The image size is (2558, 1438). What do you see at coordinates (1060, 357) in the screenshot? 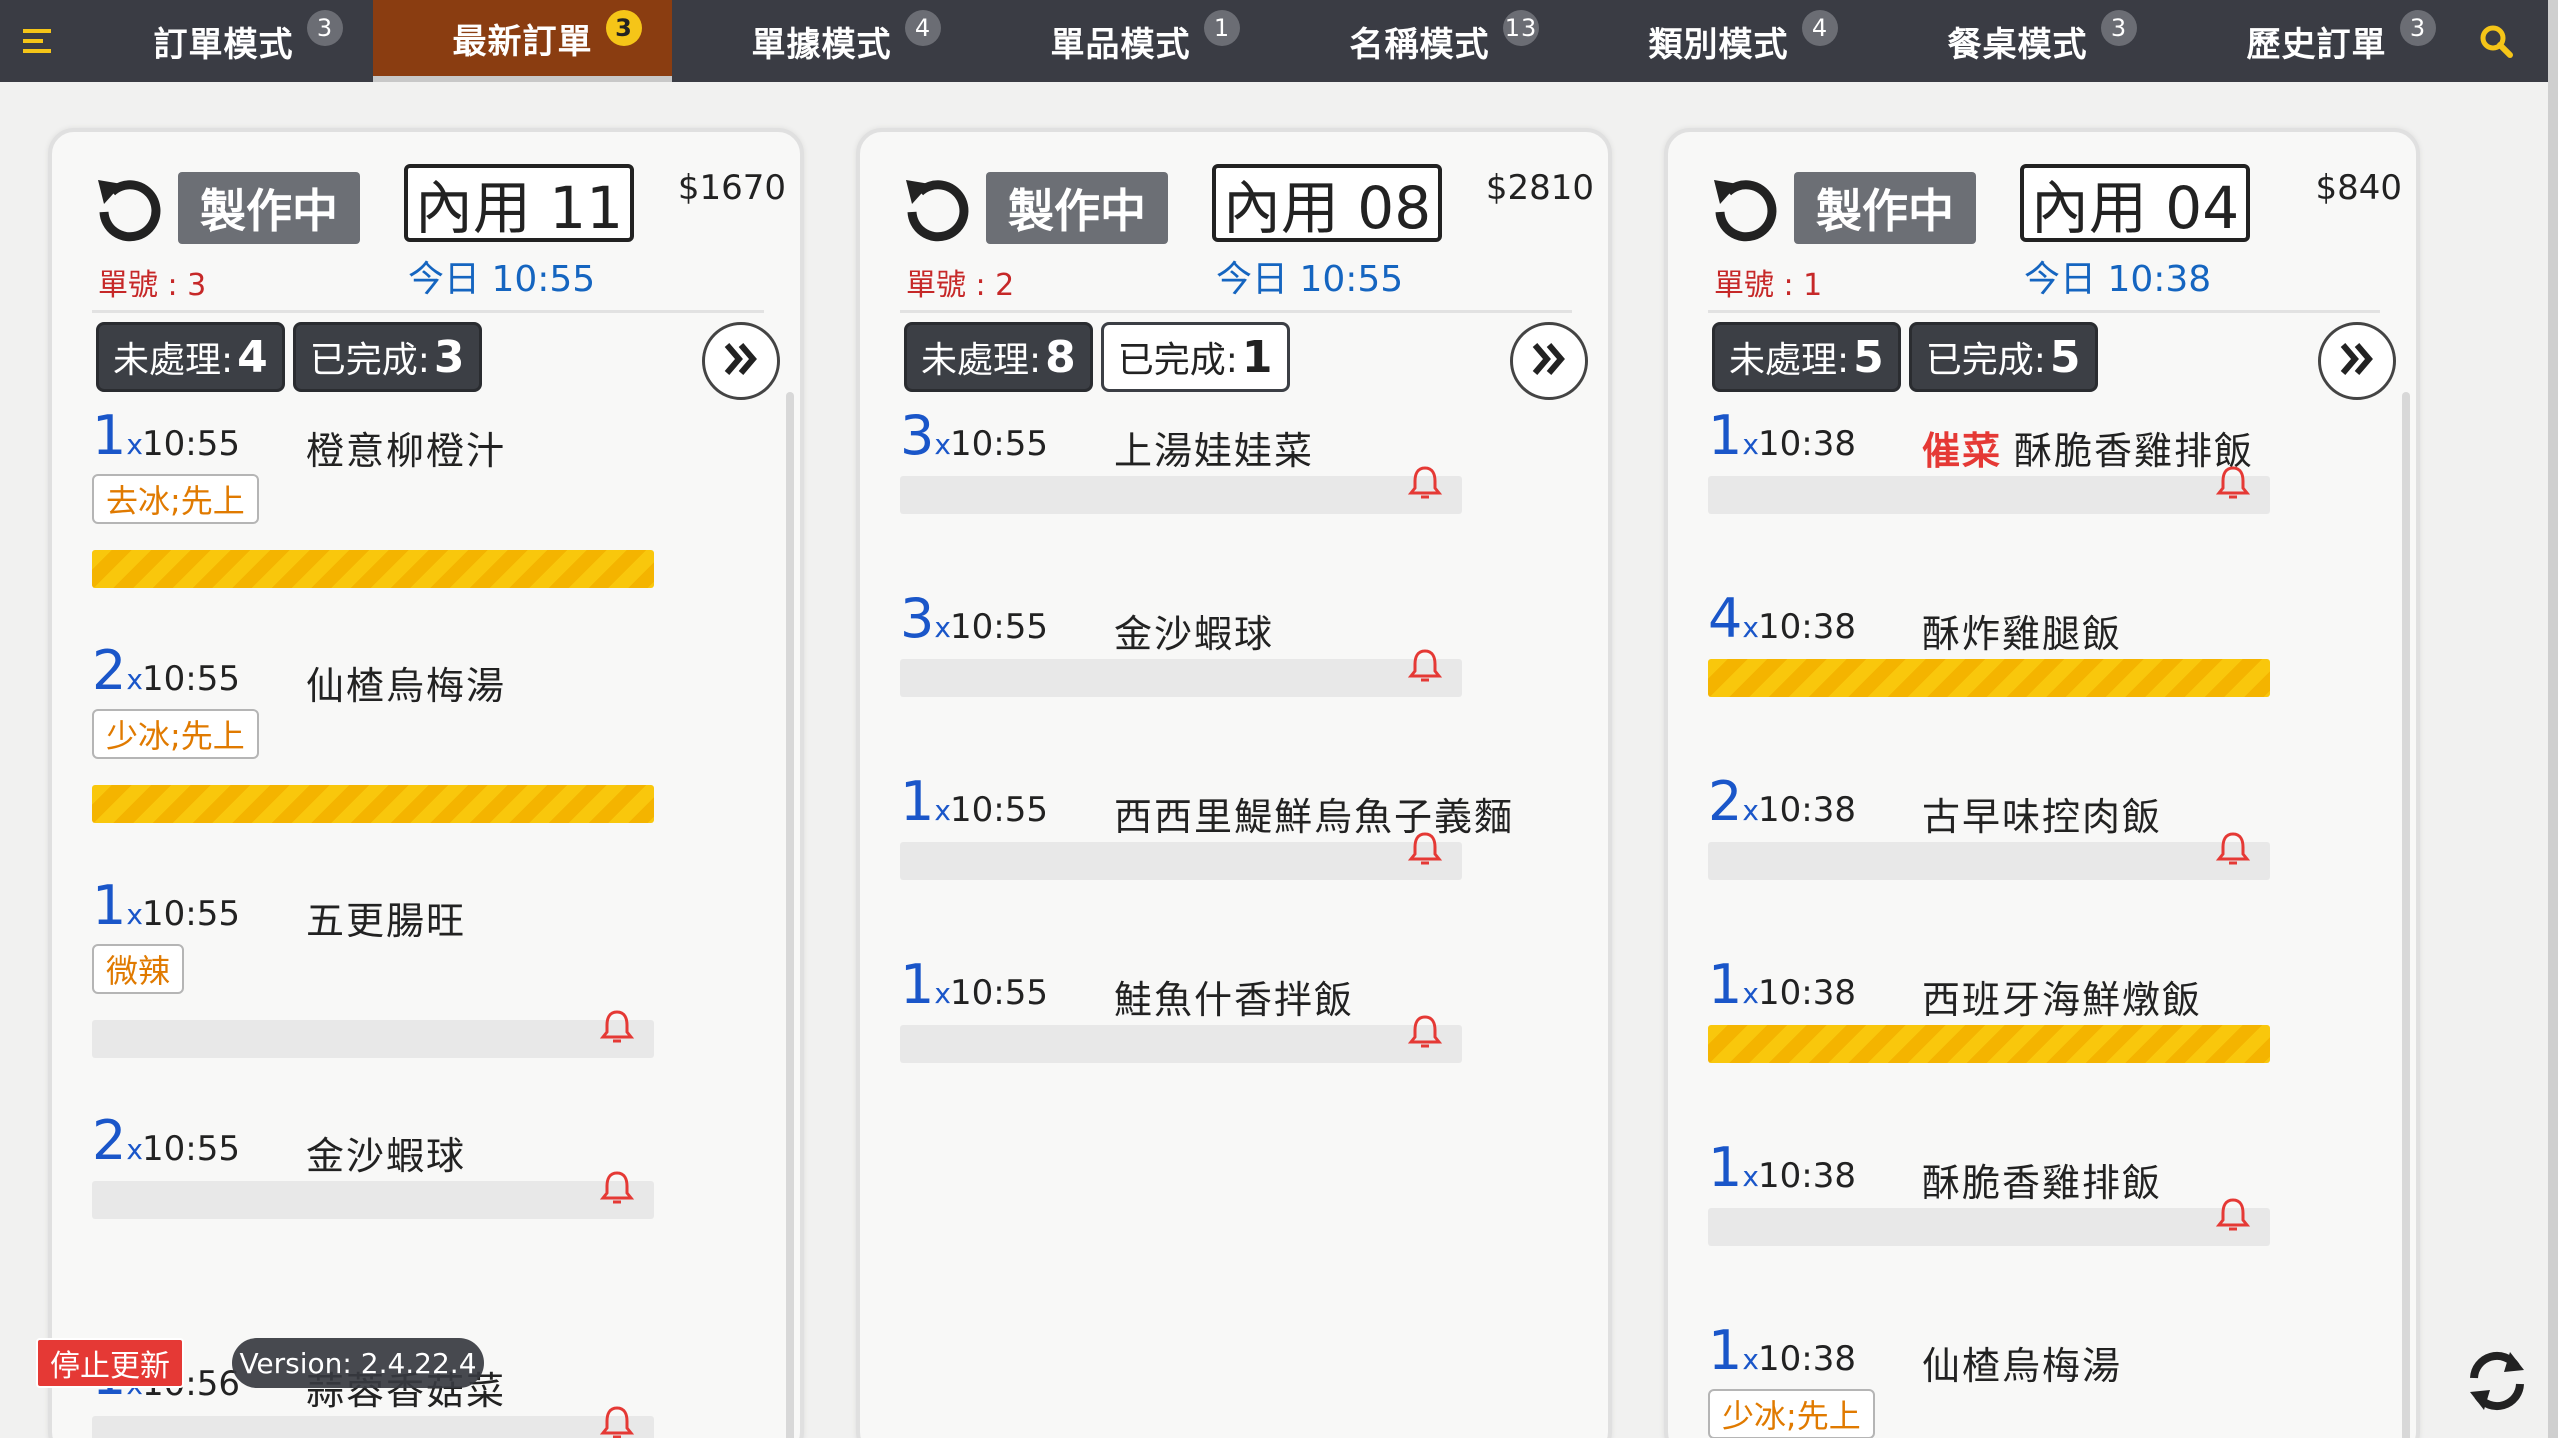
I see `pending-count: 8` at bounding box center [1060, 357].